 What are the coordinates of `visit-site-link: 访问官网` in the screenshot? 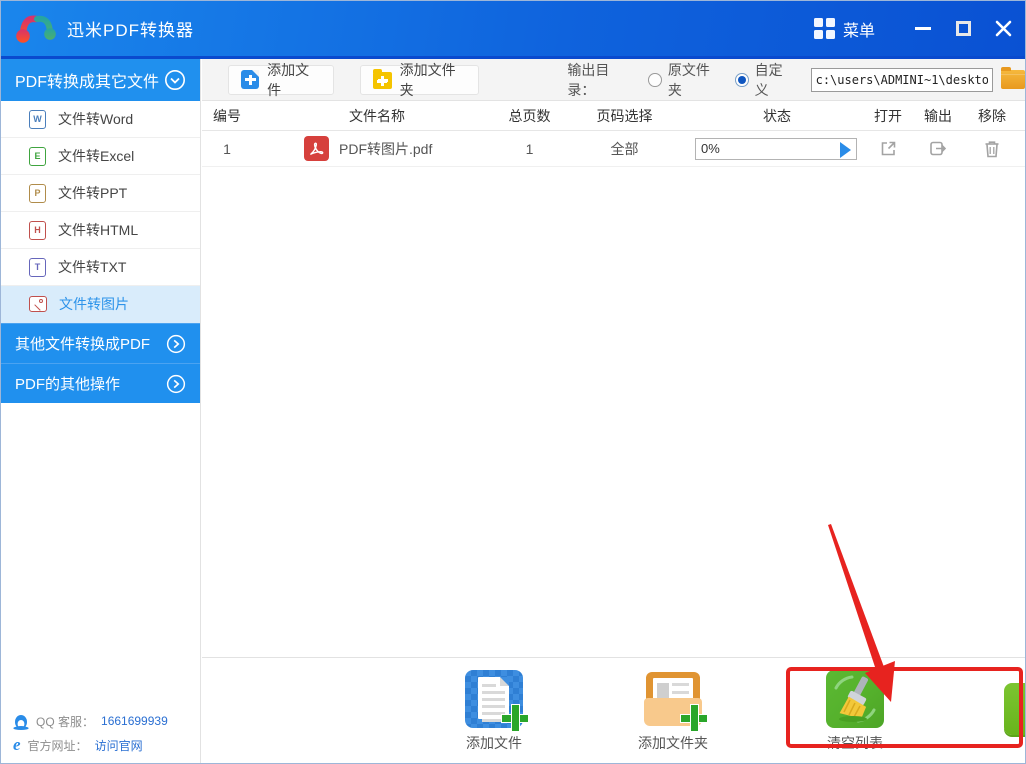 It's located at (119, 745).